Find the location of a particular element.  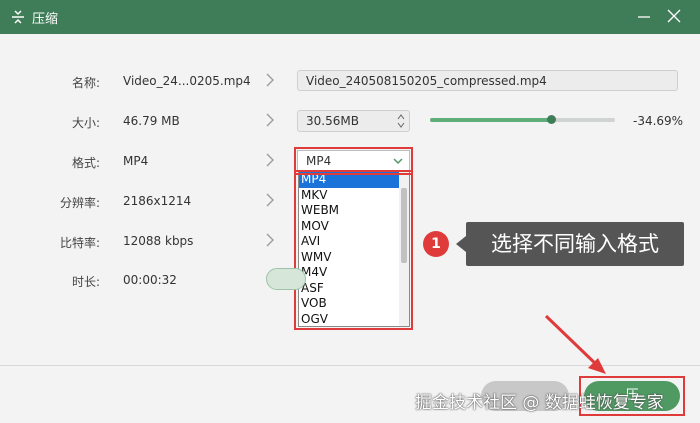

resolution-label: 分辨率: is located at coordinates (79, 203).